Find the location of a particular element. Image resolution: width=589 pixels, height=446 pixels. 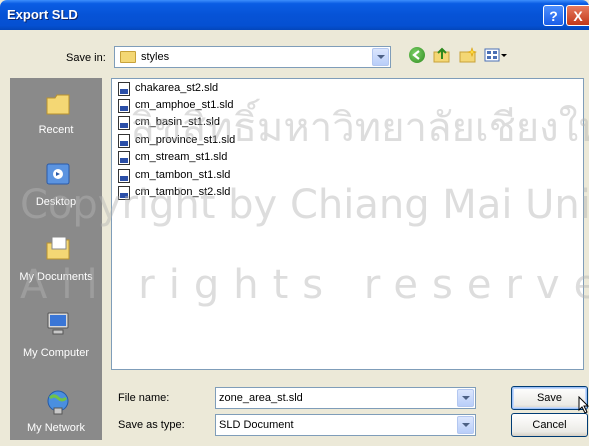

file-name-label: File name: is located at coordinates (144, 398).